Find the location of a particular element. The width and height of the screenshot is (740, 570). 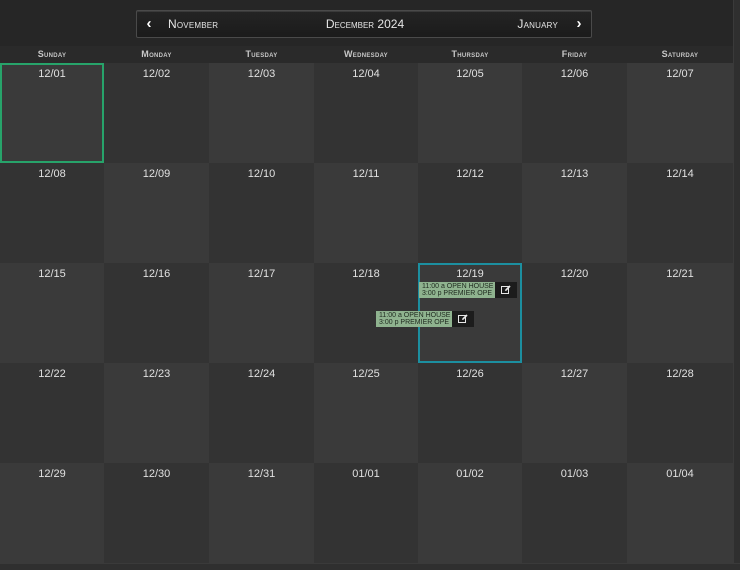

day-cell: 12/11 is located at coordinates (366, 213).